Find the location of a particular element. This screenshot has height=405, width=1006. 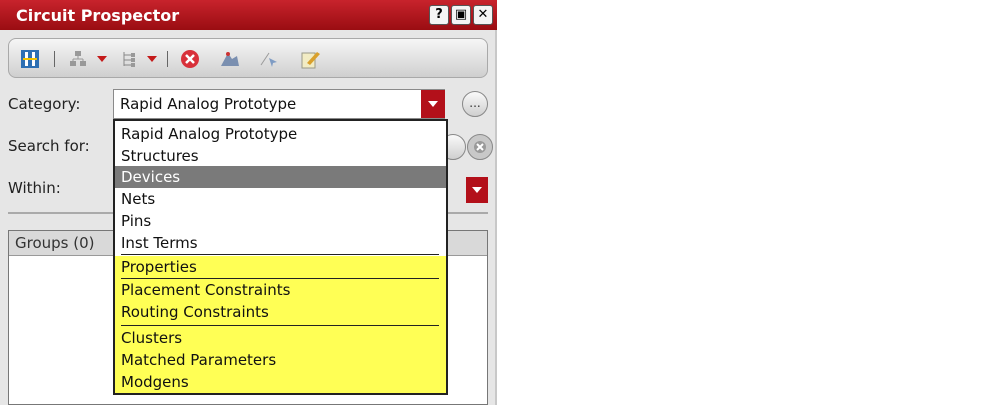

dropdown-item-placement-constraints: Placement Constraints is located at coordinates (280, 290).